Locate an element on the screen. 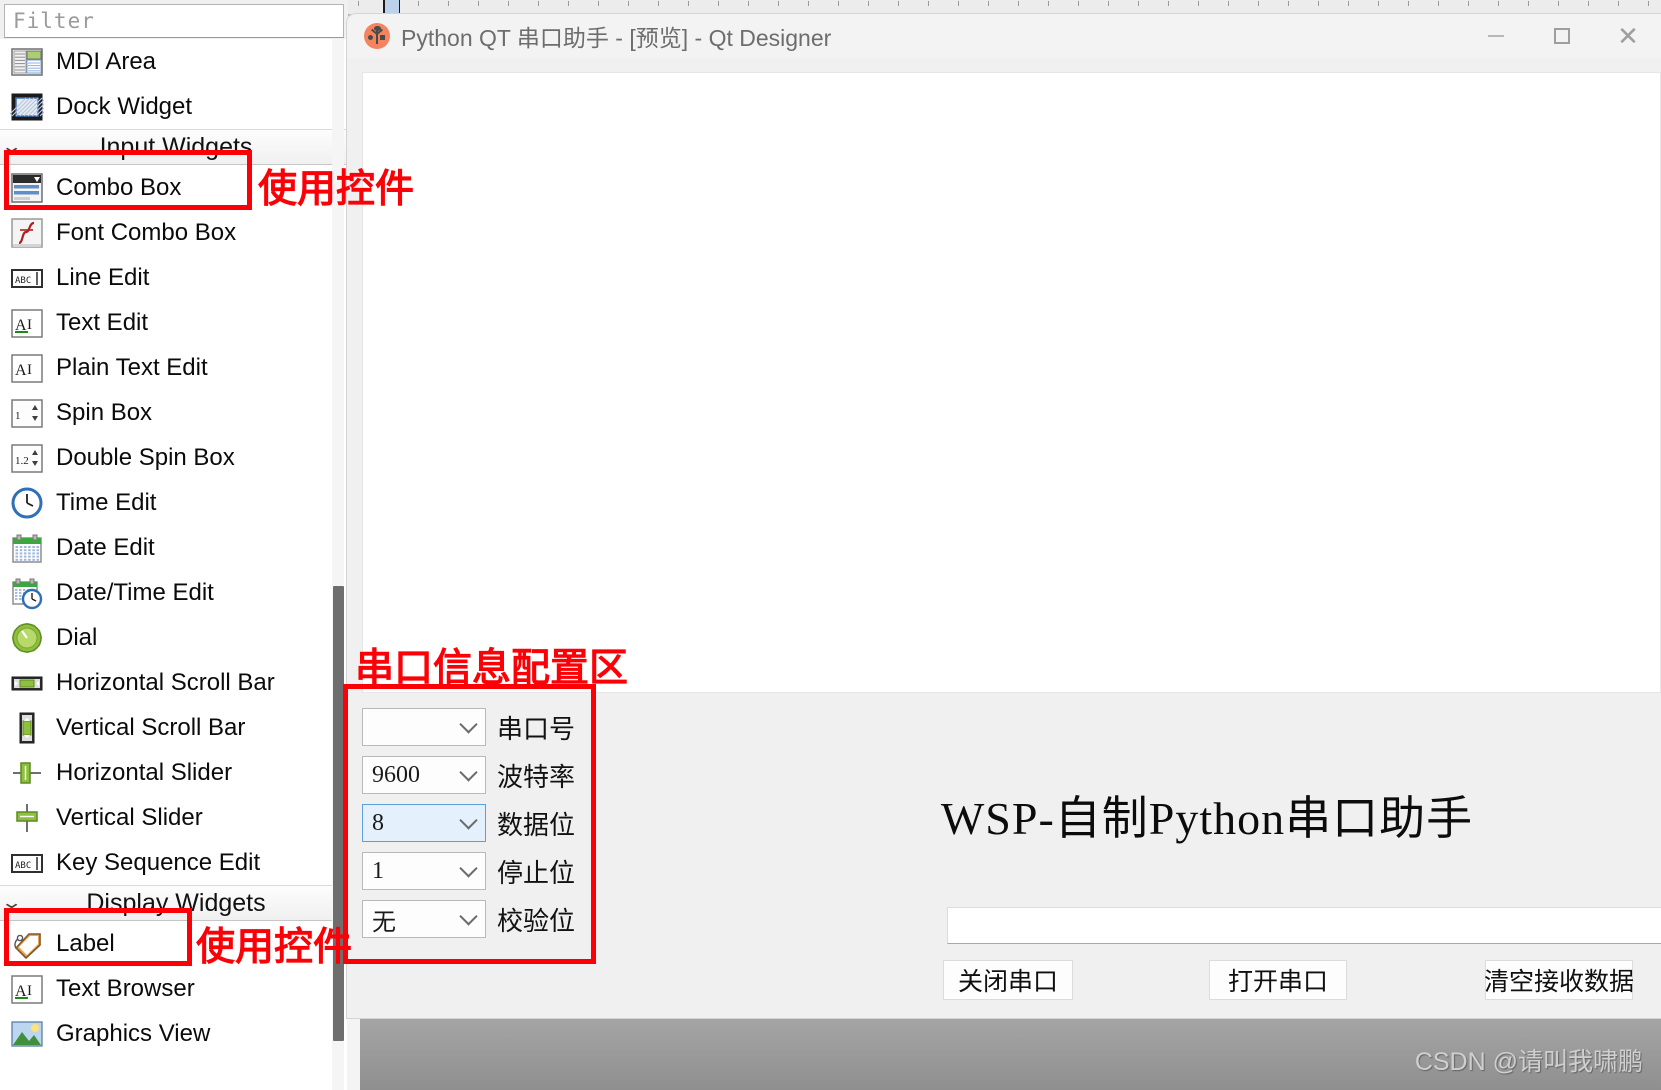 This screenshot has height=1090, width=1661. send-data-input is located at coordinates (1304, 925).